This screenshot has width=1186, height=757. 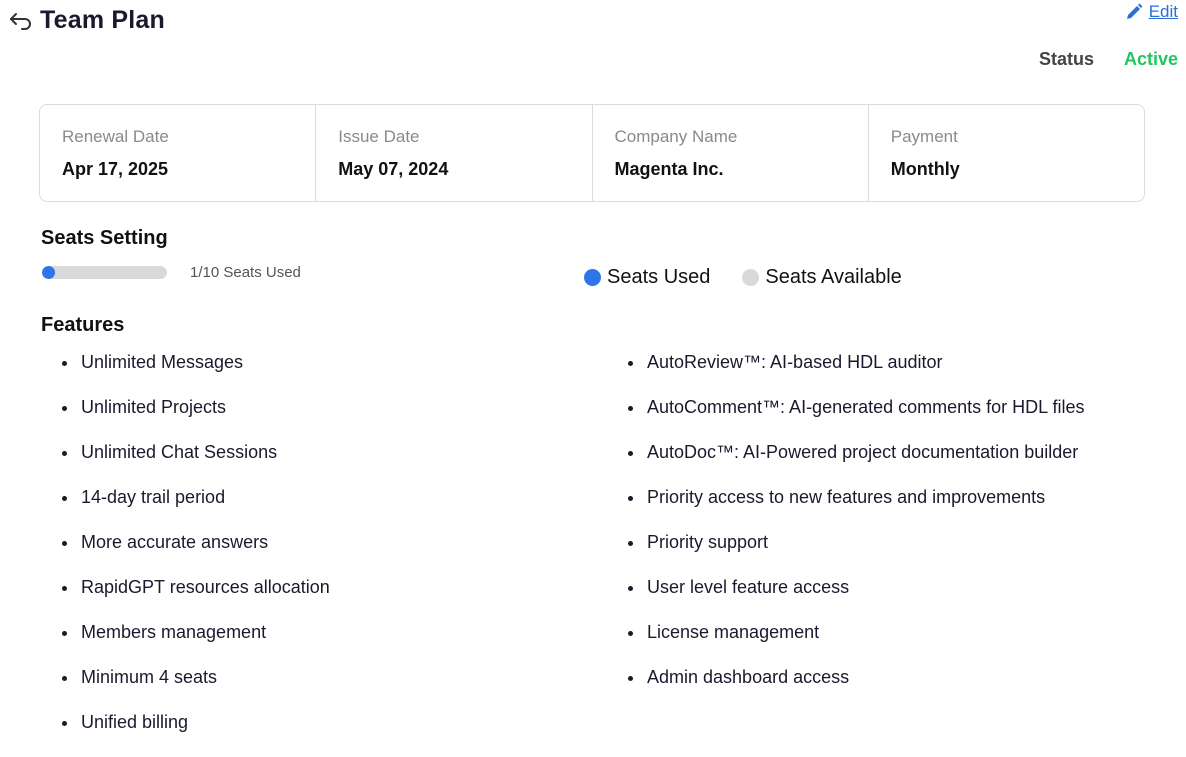 I want to click on feature-item: Admin dashboard access, so click(x=856, y=689).